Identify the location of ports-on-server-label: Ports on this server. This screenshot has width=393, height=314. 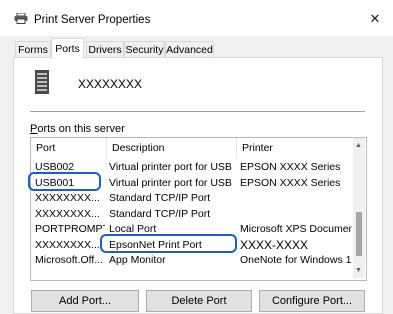
(77, 129).